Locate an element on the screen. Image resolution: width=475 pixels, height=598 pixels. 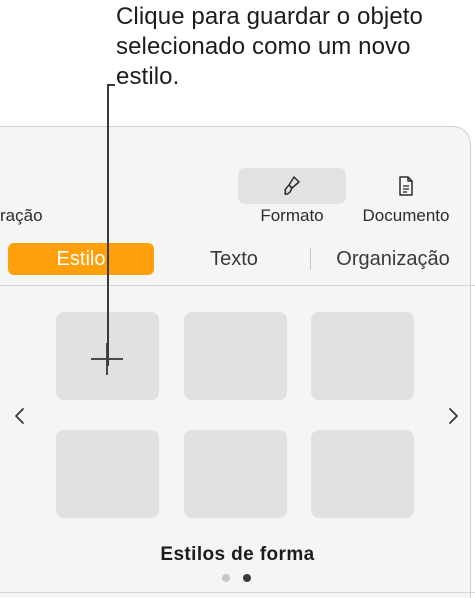
document-icon is located at coordinates (406, 186).